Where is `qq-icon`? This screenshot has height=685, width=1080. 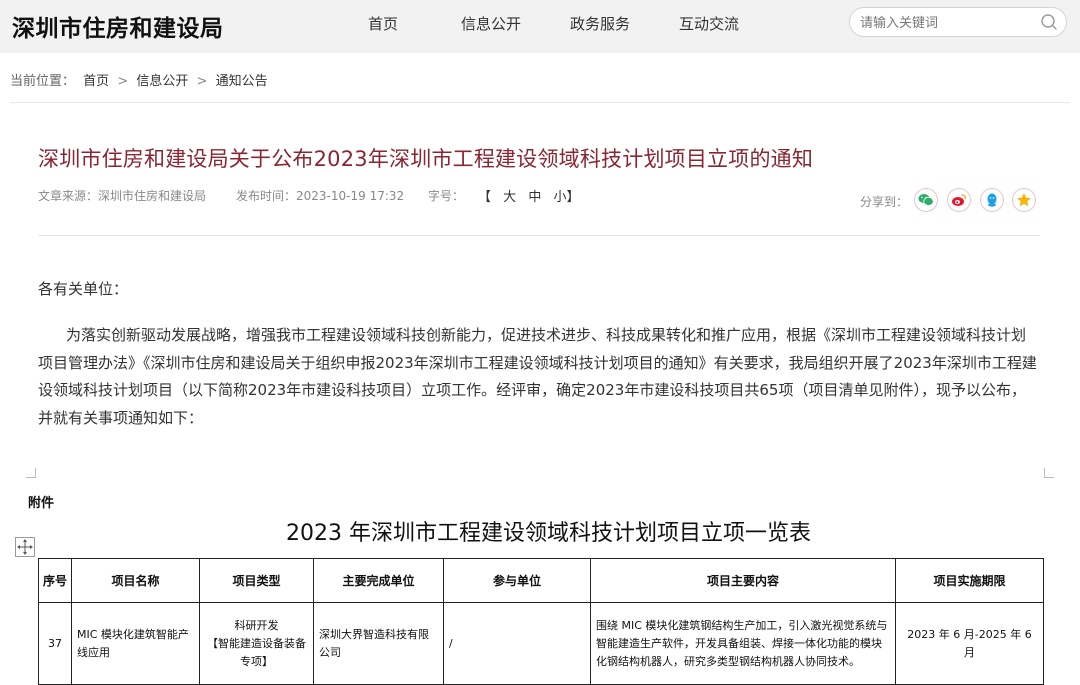
qq-icon is located at coordinates (992, 200).